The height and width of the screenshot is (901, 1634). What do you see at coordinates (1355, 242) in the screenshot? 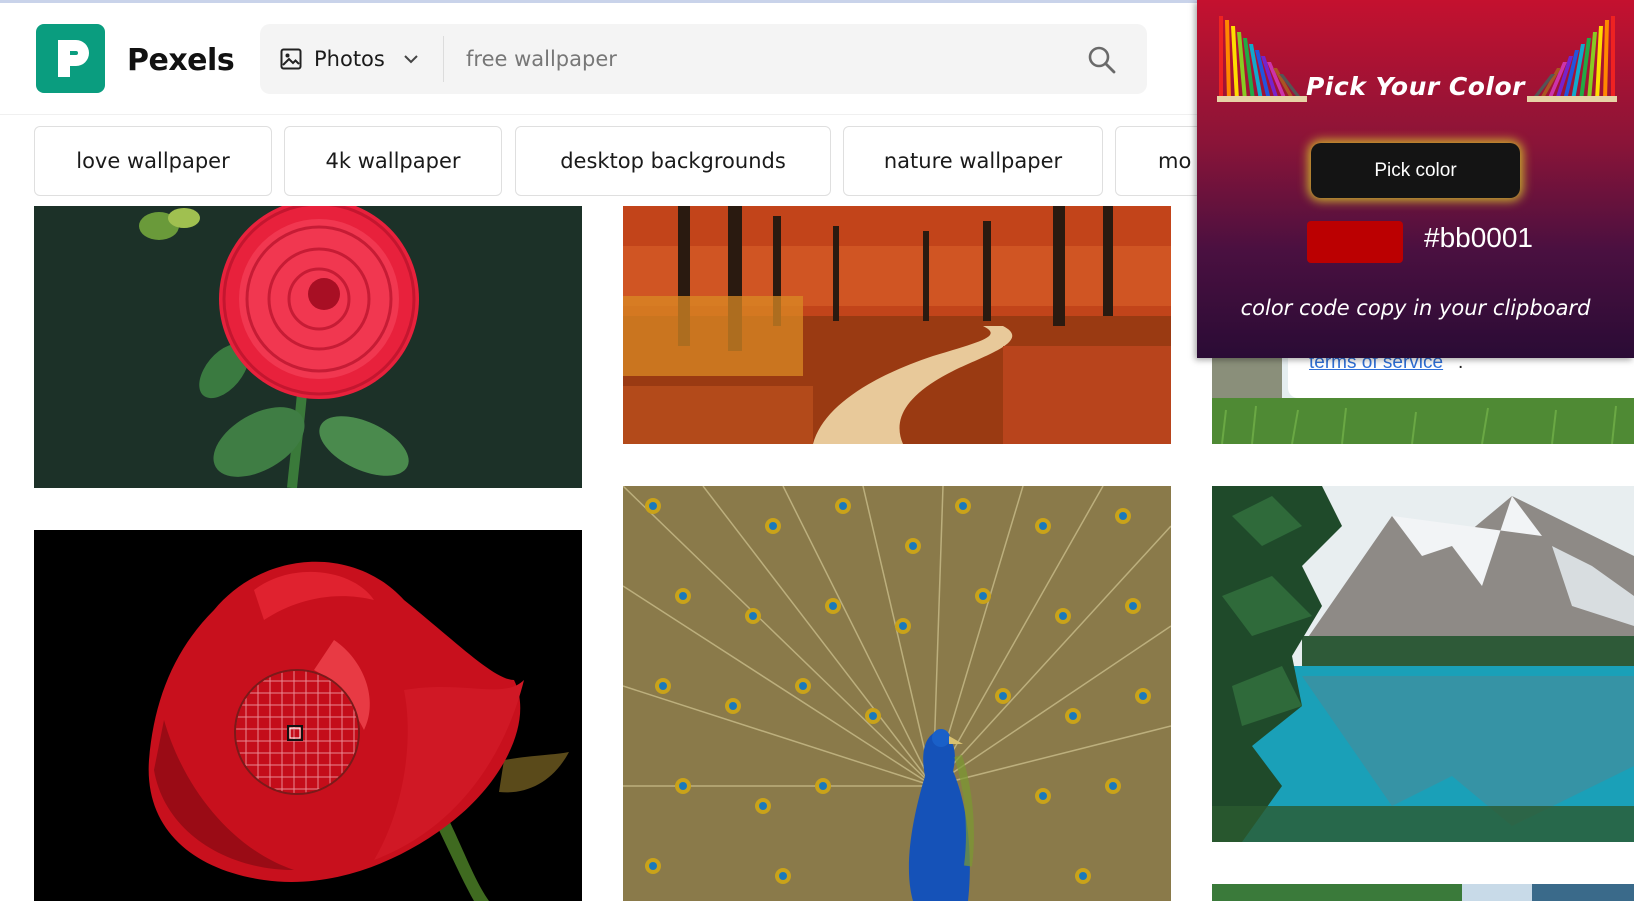
I see `color-swatch` at bounding box center [1355, 242].